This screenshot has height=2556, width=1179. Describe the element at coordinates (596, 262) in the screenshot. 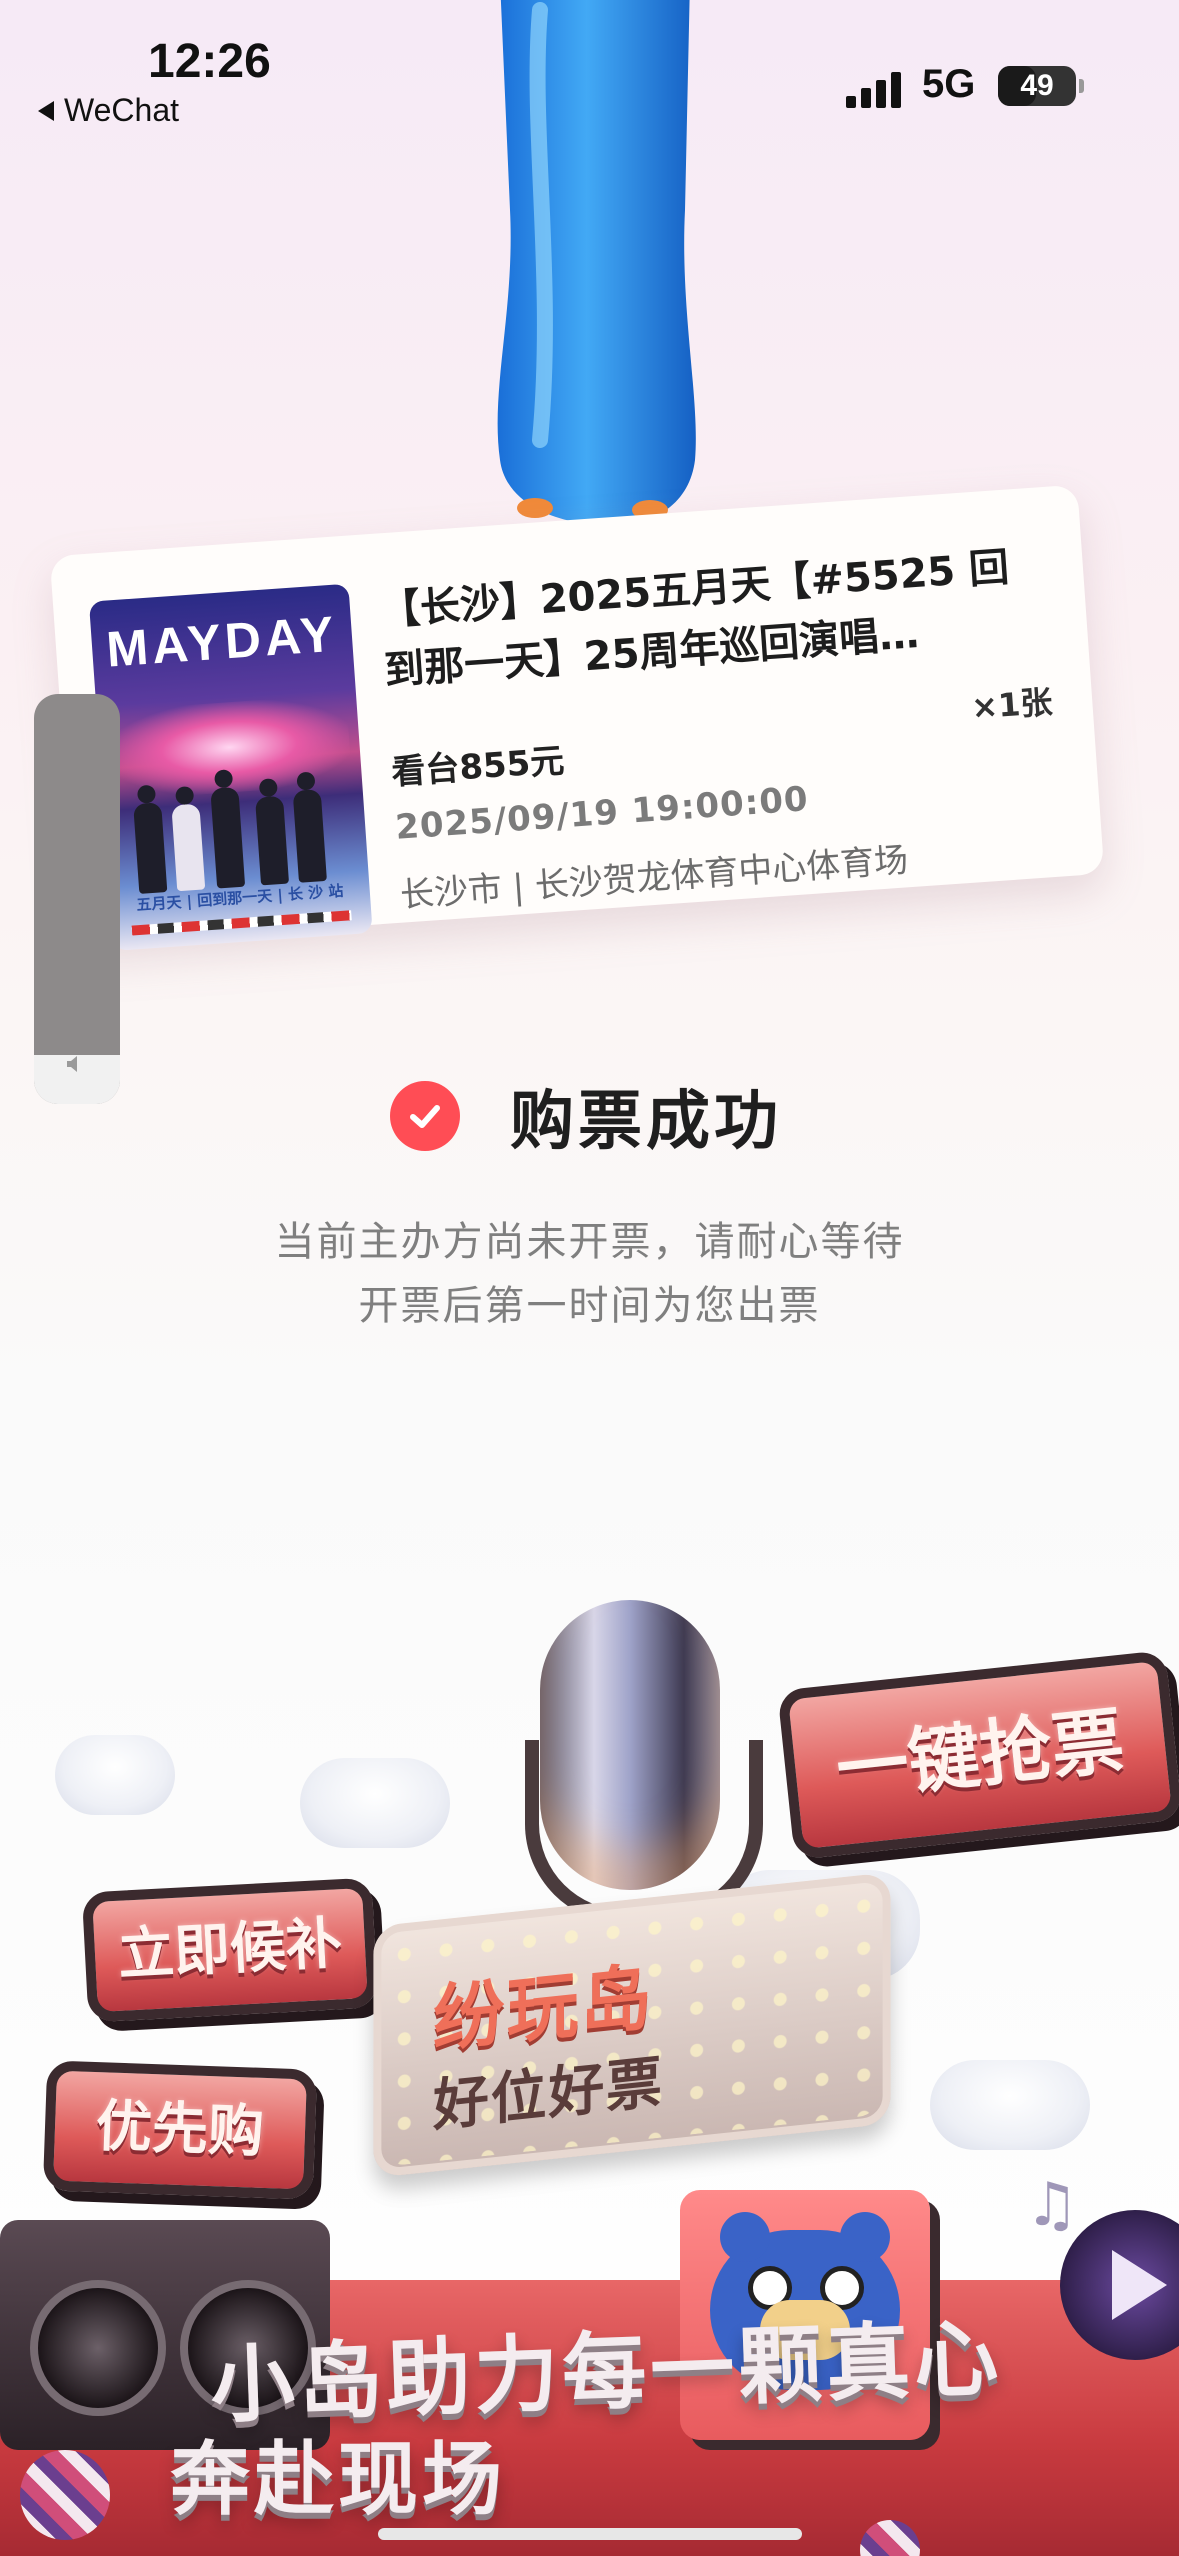

I see `mascot-arm-illustration` at that location.